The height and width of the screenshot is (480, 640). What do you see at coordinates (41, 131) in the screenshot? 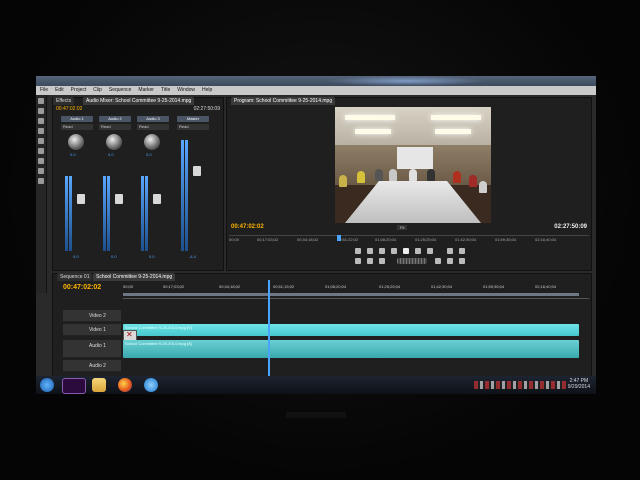
I see `rolling-edit-tool-icon` at bounding box center [41, 131].